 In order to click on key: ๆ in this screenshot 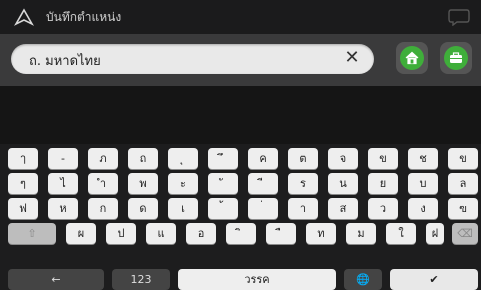, I will do `click(23, 183)`.